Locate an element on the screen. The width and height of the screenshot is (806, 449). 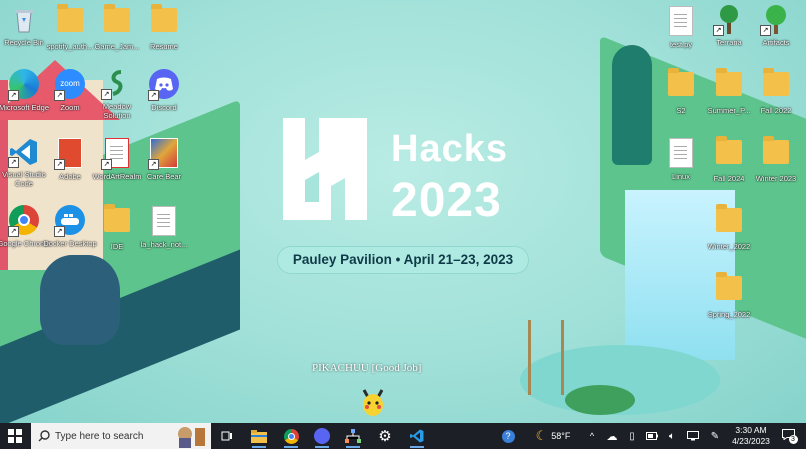
tree-icon: ↗ is located at coordinates (776, 20).